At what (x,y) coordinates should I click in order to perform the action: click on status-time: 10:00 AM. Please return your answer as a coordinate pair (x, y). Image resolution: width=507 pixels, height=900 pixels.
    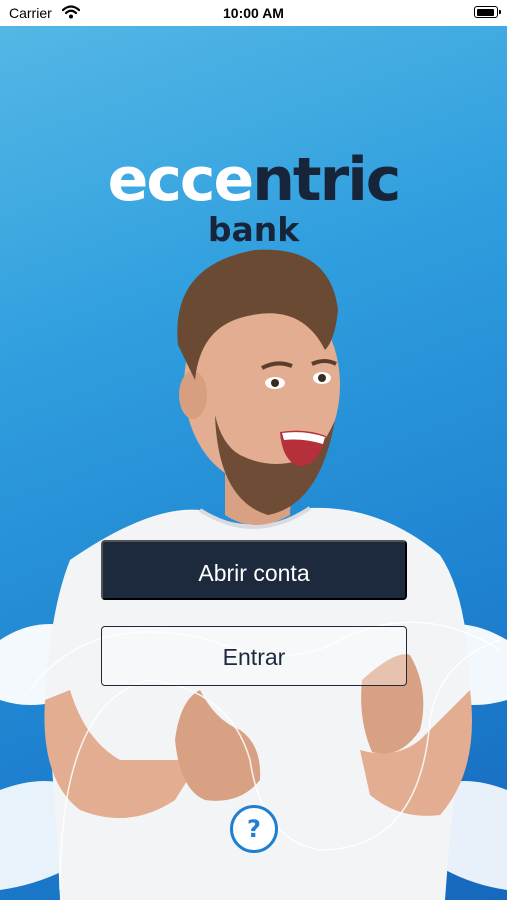
    Looking at the image, I should click on (253, 13).